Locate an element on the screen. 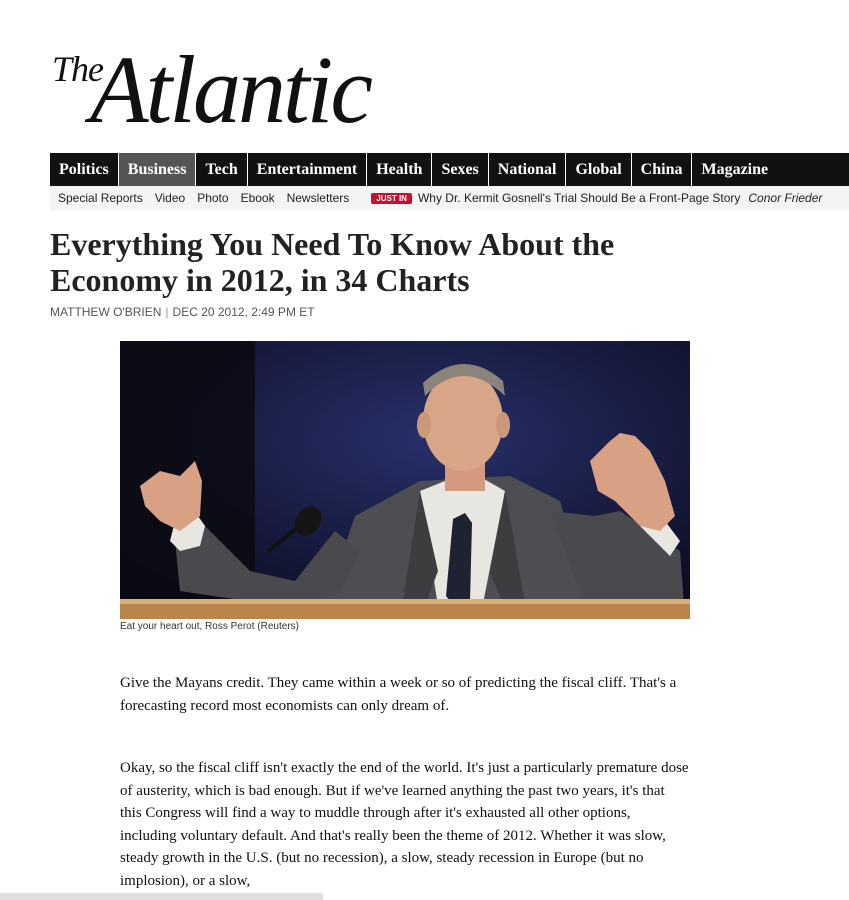  byline: MATTHEW O'BRIEN | DEC 20 2012, 2:49 PM ET is located at coordinates (182, 312).